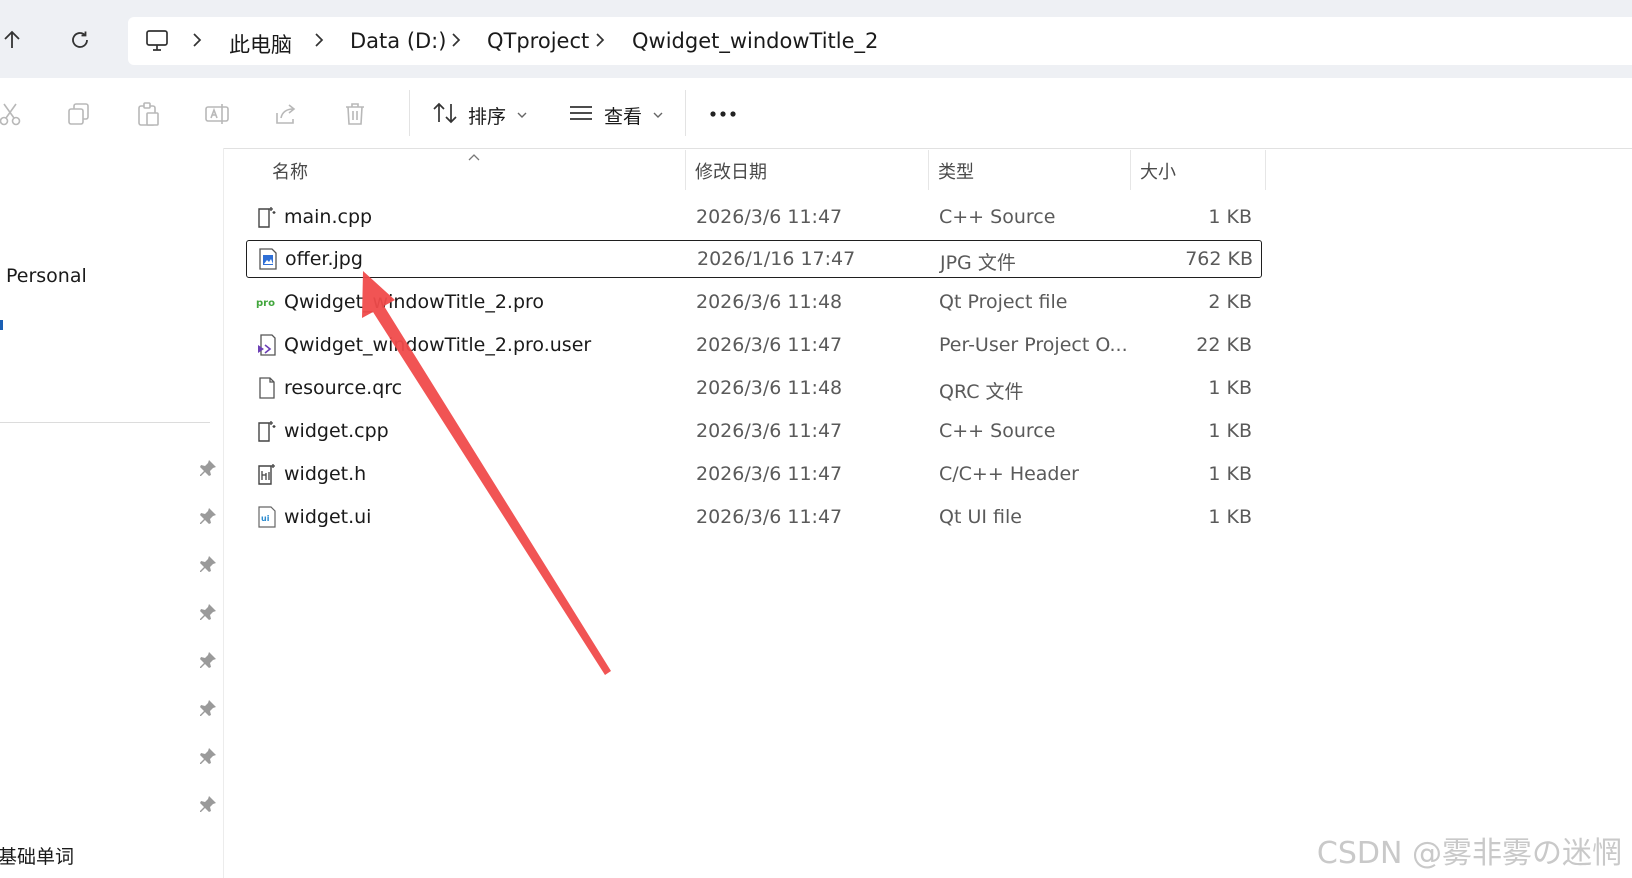 This screenshot has height=878, width=1632. I want to click on watermark: CSDN @雾非雾の迷惘, so click(1469, 853).